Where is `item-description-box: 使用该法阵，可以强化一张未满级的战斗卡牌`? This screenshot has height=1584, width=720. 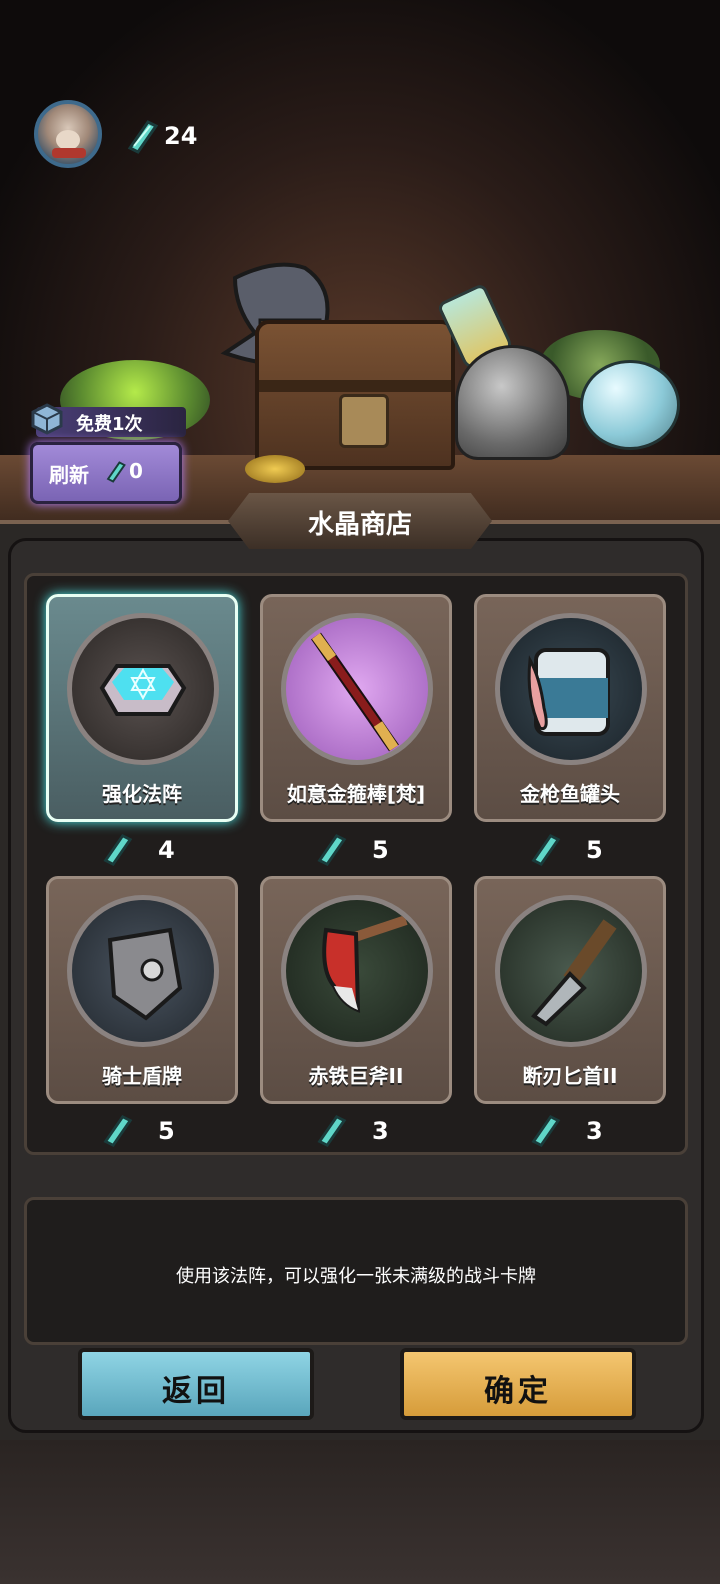 item-description-box: 使用该法阵，可以强化一张未满级的战斗卡牌 is located at coordinates (356, 1271).